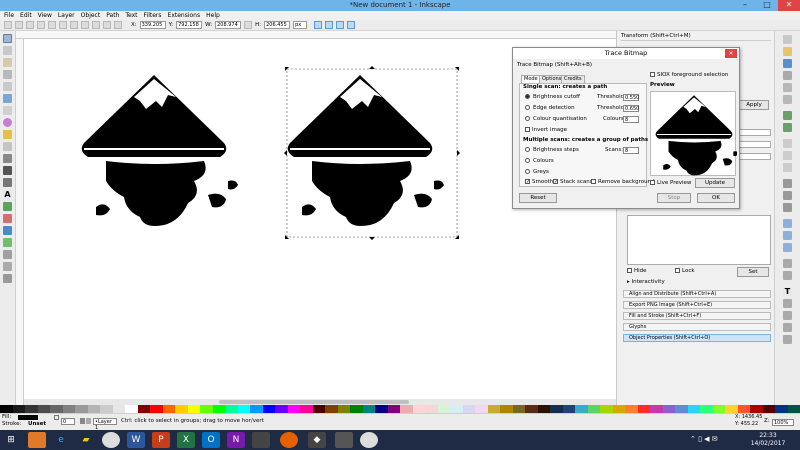 The image size is (800, 450). Describe the element at coordinates (7, 146) in the screenshot. I see `spiral-tool-icon` at that location.